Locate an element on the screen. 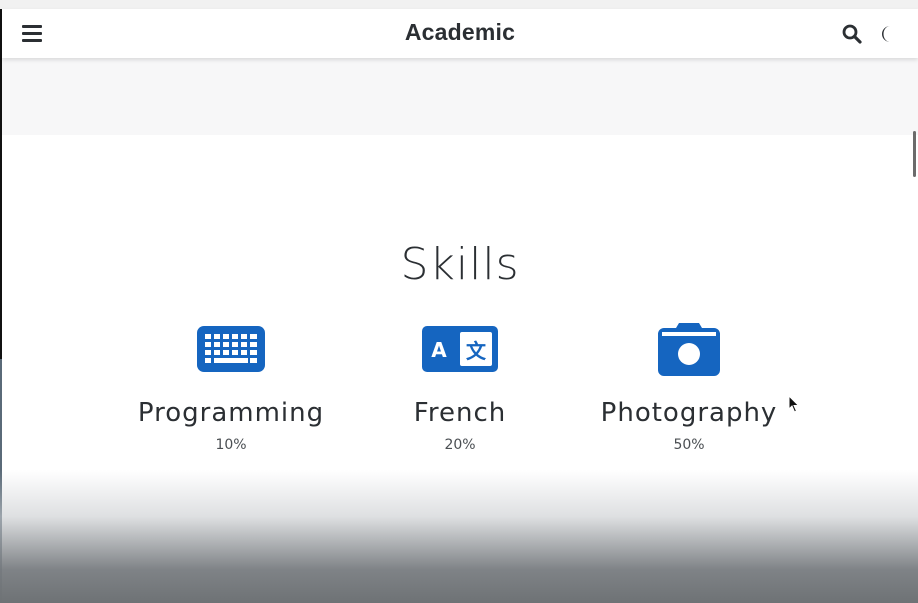 The image size is (918, 603). skill-percent: 20% is located at coordinates (460, 445).